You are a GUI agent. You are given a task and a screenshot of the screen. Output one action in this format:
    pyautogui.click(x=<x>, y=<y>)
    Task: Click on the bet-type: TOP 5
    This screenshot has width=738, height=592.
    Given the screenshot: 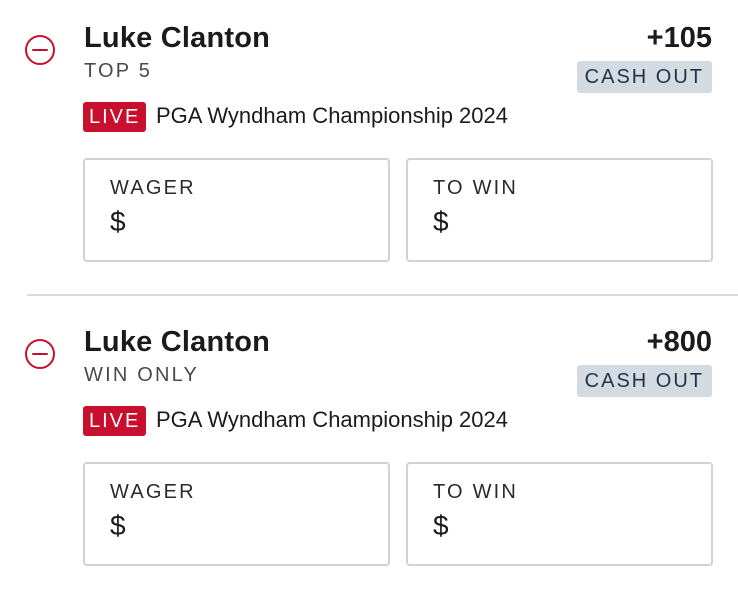 What is the action you would take?
    pyautogui.click(x=118, y=71)
    